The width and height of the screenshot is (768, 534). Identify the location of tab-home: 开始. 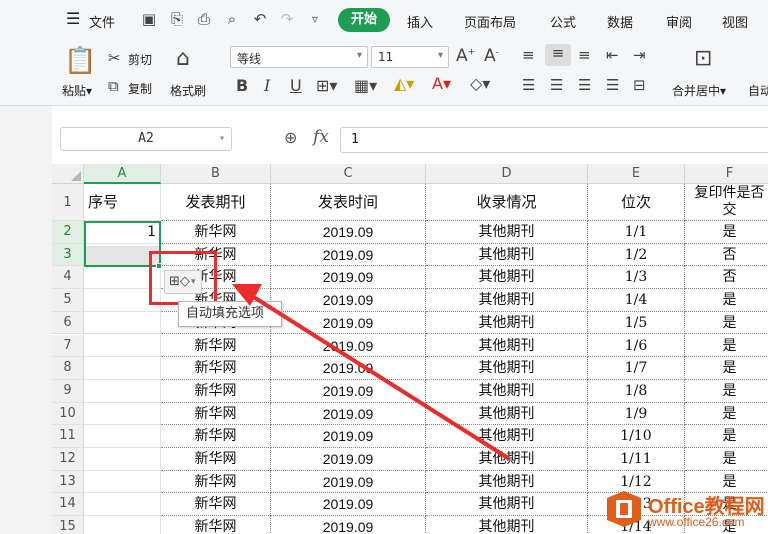
(364, 20).